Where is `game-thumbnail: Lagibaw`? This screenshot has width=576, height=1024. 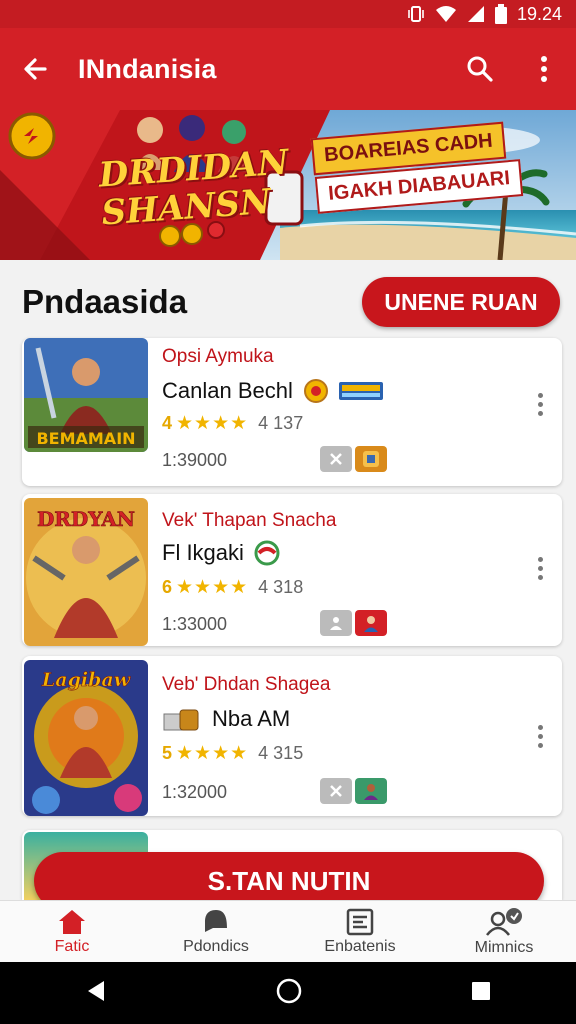
game-thumbnail: Lagibaw is located at coordinates (86, 738).